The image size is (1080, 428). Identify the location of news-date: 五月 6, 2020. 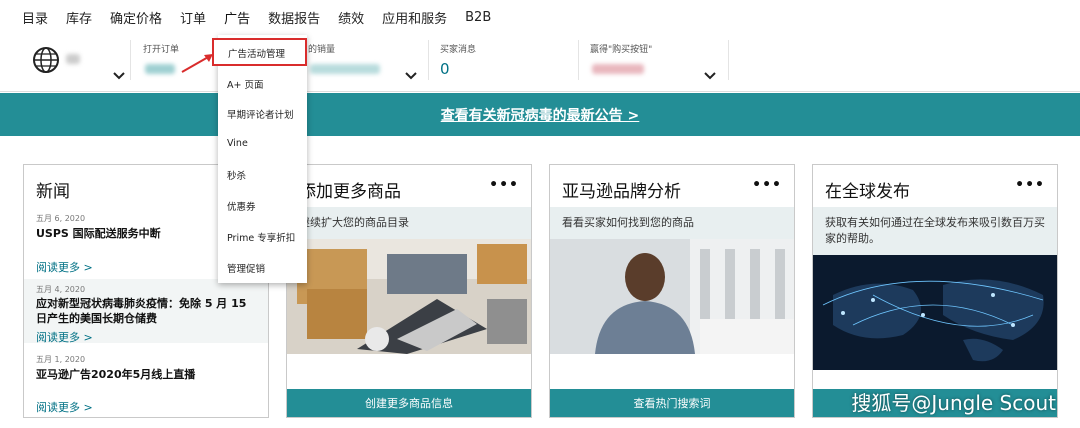
(61, 218).